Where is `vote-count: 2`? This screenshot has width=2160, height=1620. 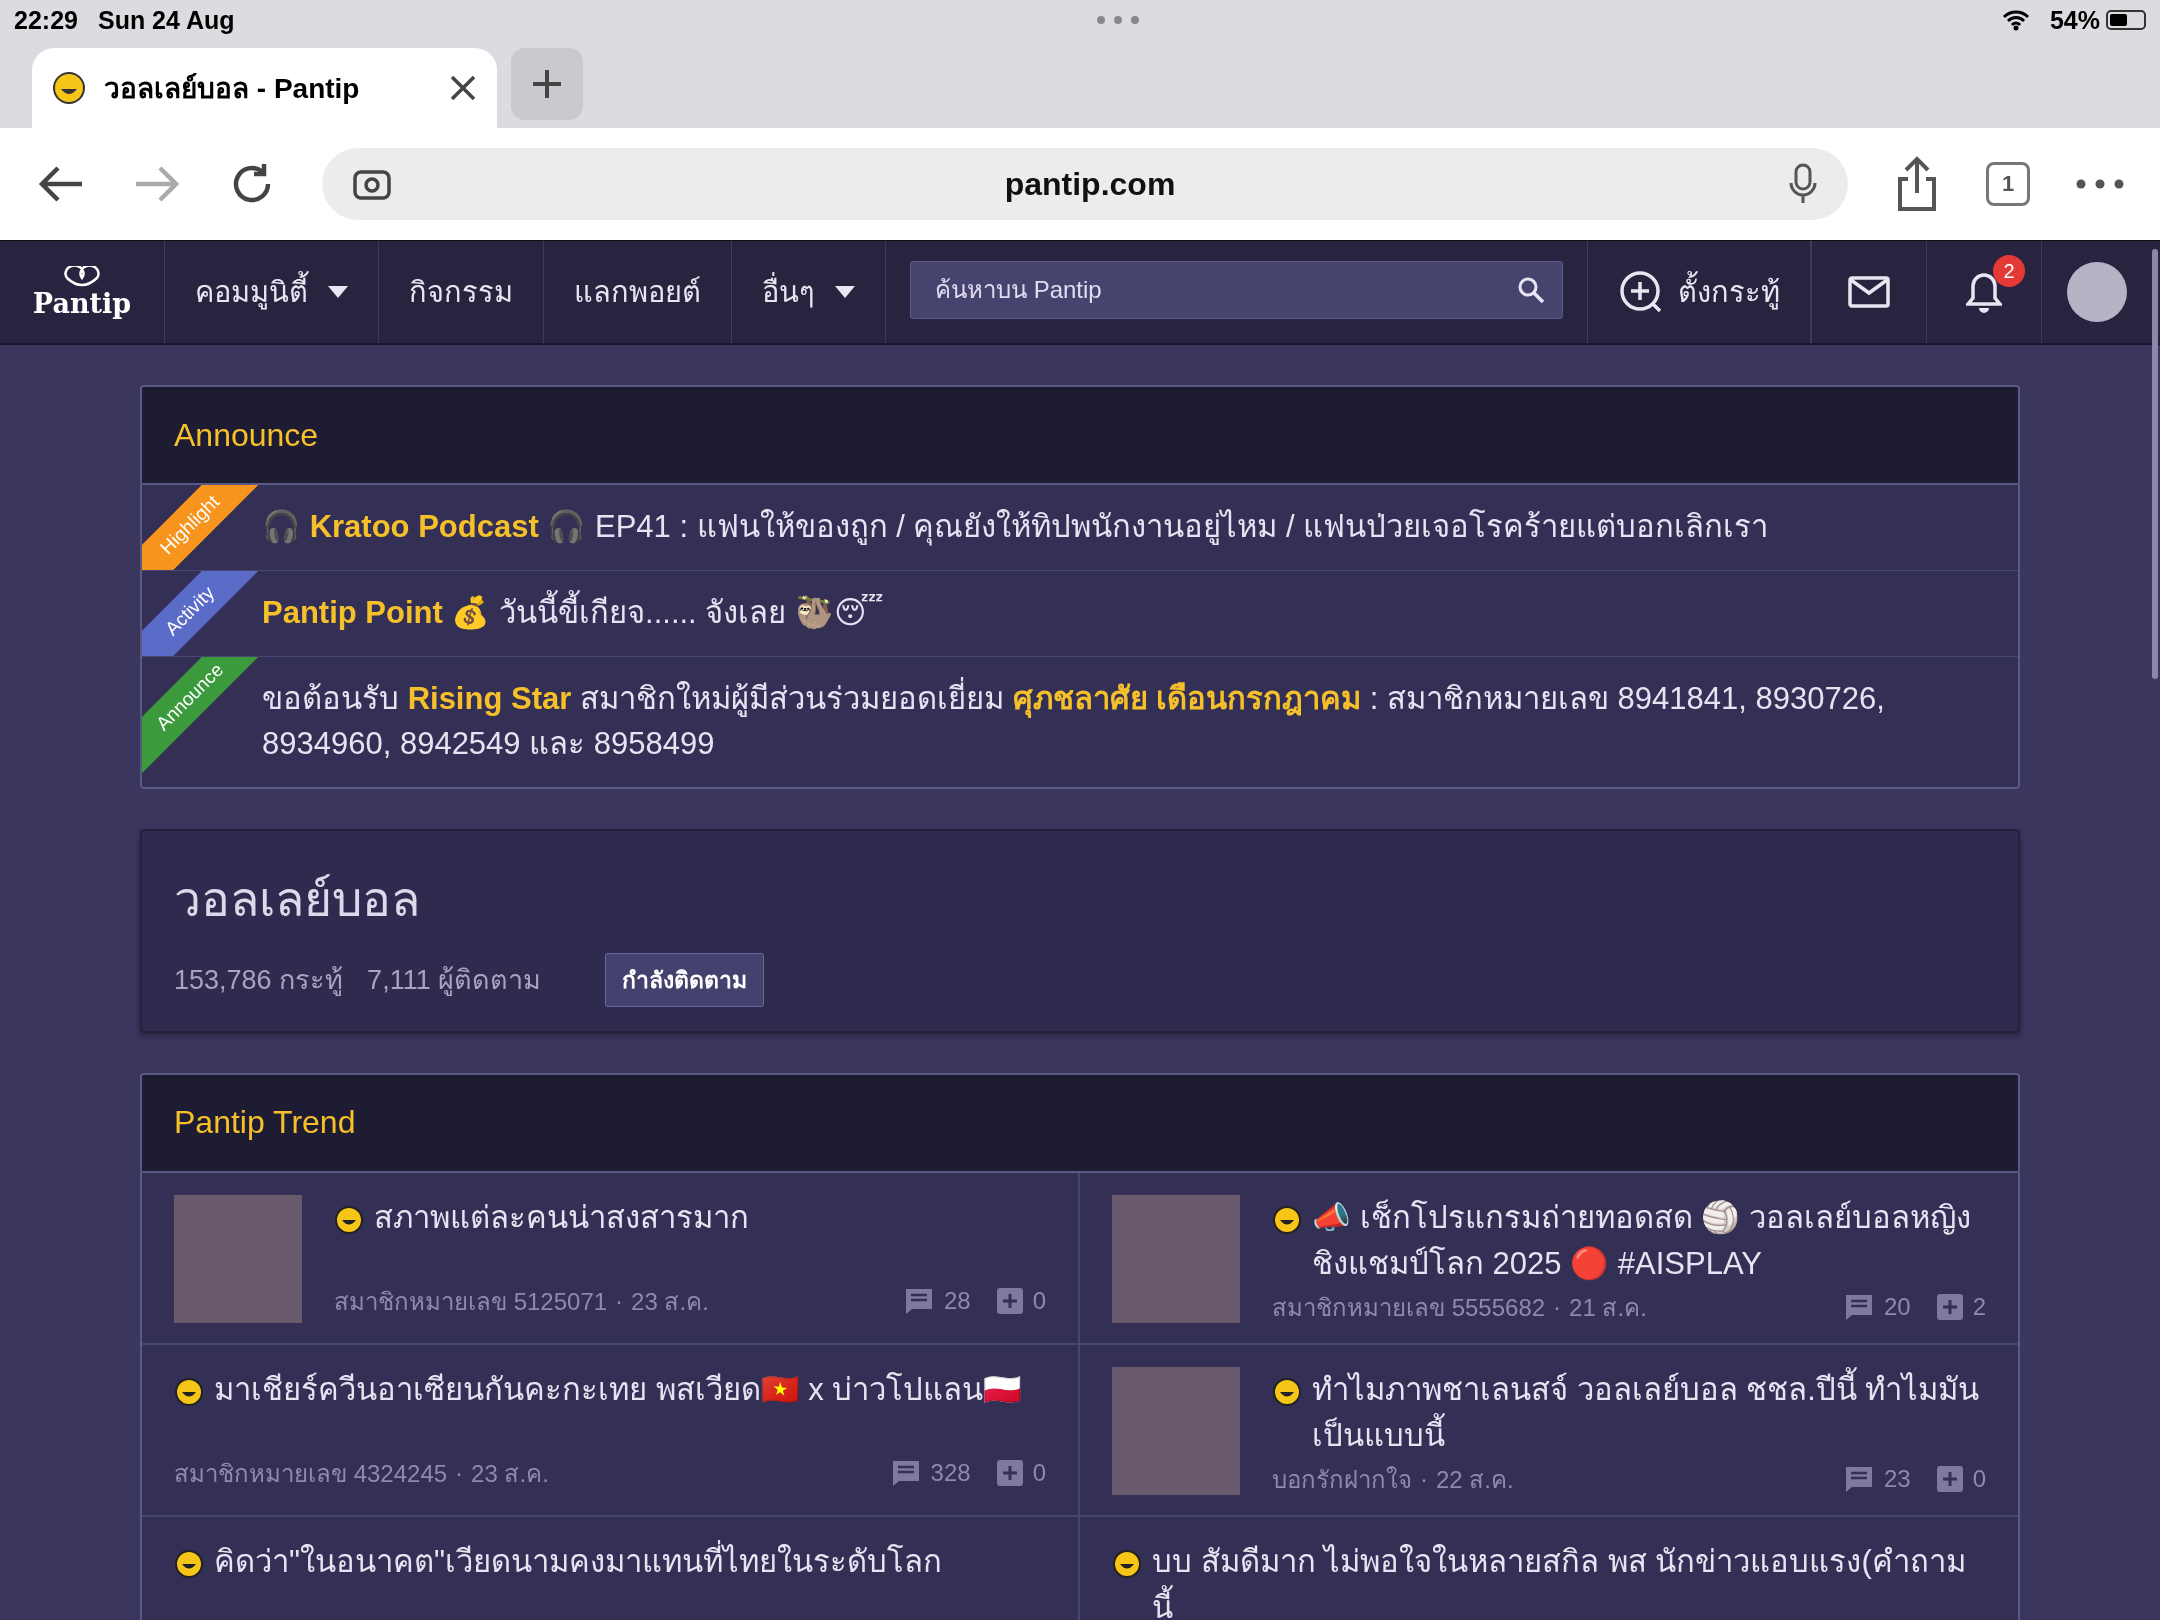 vote-count: 2 is located at coordinates (1979, 1307).